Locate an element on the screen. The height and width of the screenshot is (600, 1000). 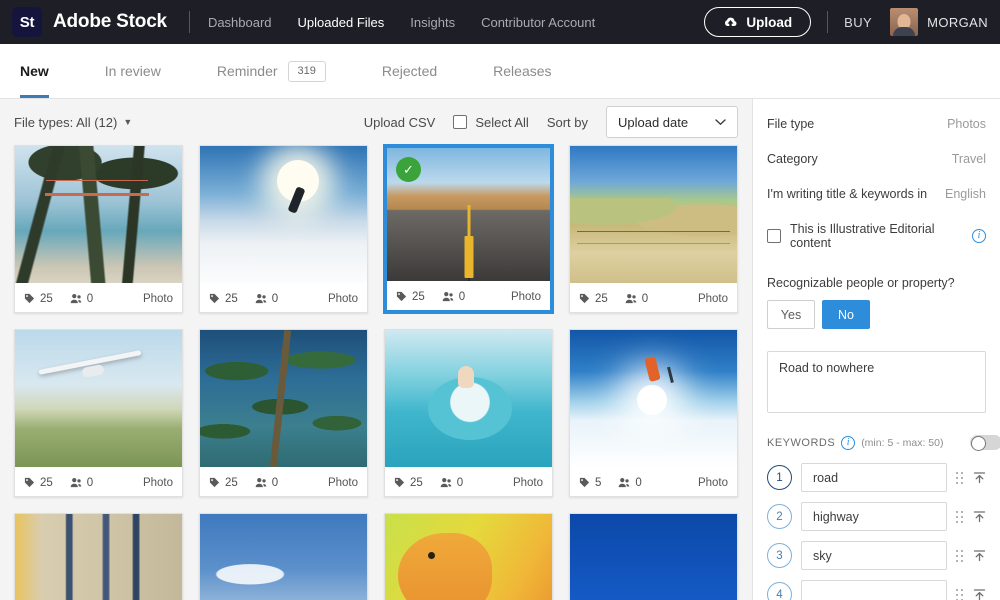
select-all-checkbox is located at coordinates (460, 122).